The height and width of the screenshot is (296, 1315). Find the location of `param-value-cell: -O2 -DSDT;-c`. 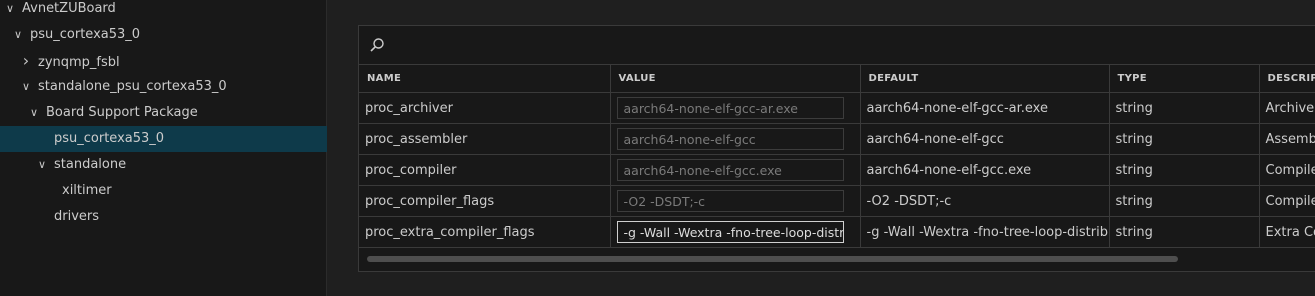

param-value-cell: -O2 -DSDT;-c is located at coordinates (735, 201).